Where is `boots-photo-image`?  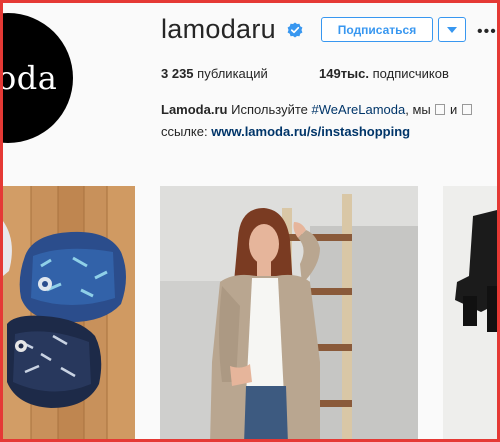
boots-photo-image is located at coordinates (470, 312).